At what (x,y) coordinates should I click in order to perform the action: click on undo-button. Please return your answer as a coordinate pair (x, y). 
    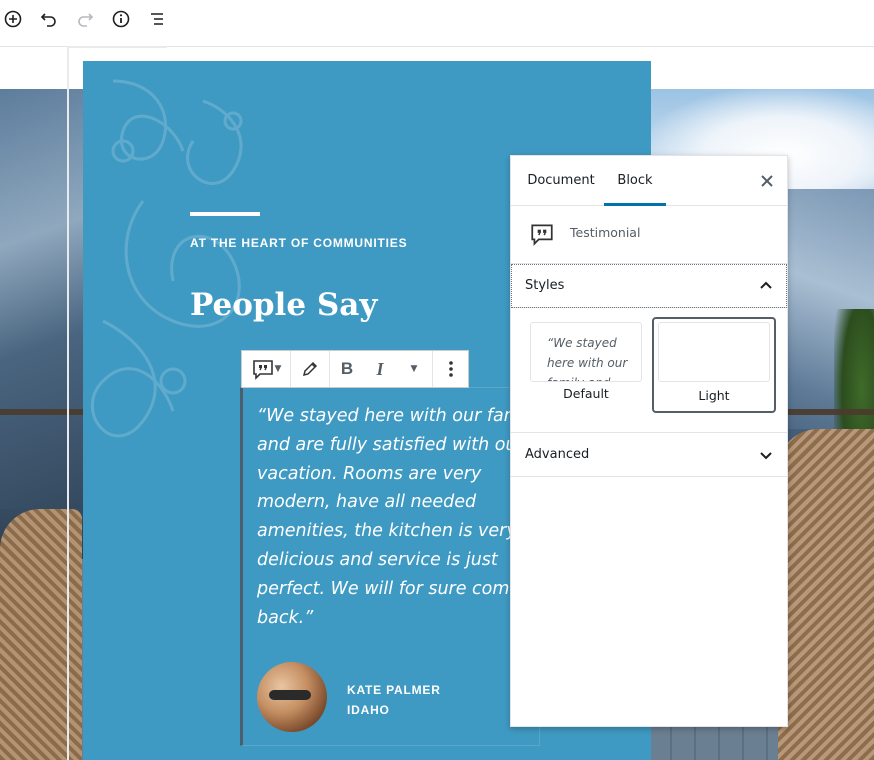
    Looking at the image, I should click on (49, 19).